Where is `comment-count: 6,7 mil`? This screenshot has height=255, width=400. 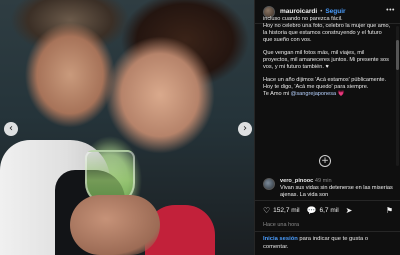 comment-count: 6,7 mil is located at coordinates (329, 210).